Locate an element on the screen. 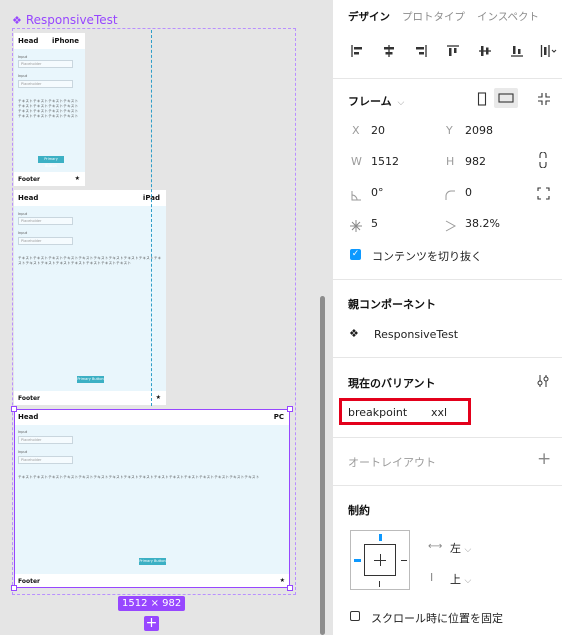 The width and height of the screenshot is (562, 635). tab-inspect: インスペクト is located at coordinates (508, 16).